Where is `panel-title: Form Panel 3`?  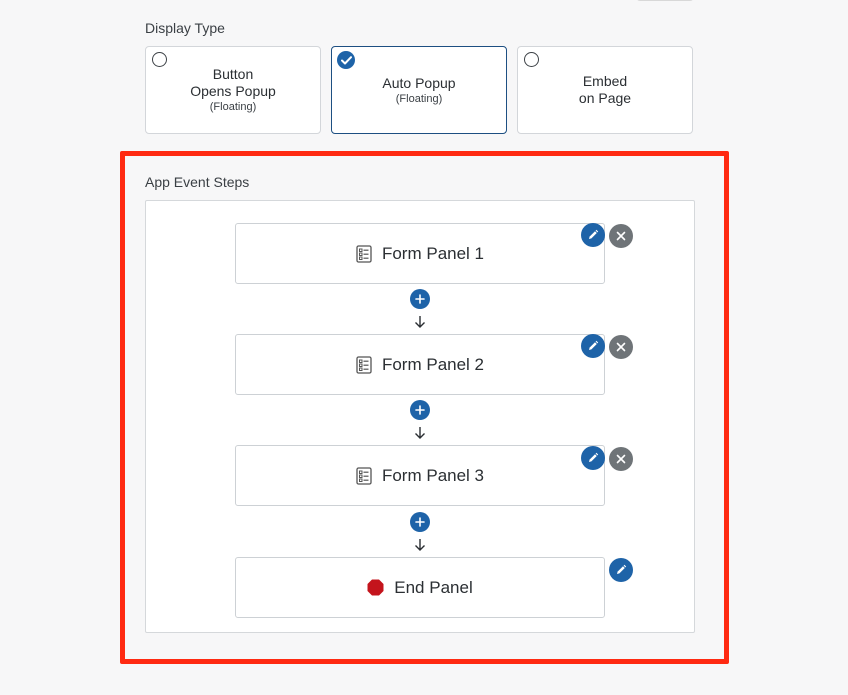 panel-title: Form Panel 3 is located at coordinates (433, 475).